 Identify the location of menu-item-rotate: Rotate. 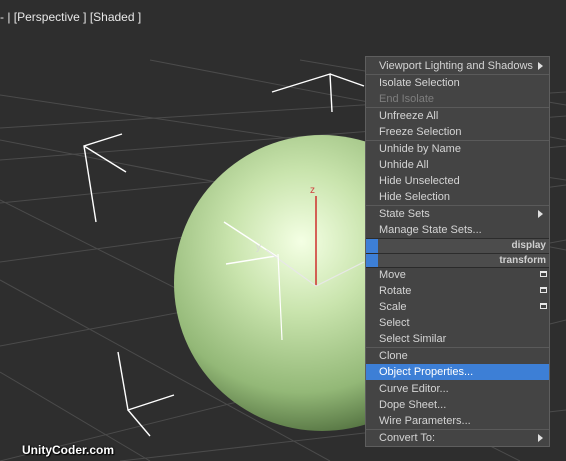
(457, 291).